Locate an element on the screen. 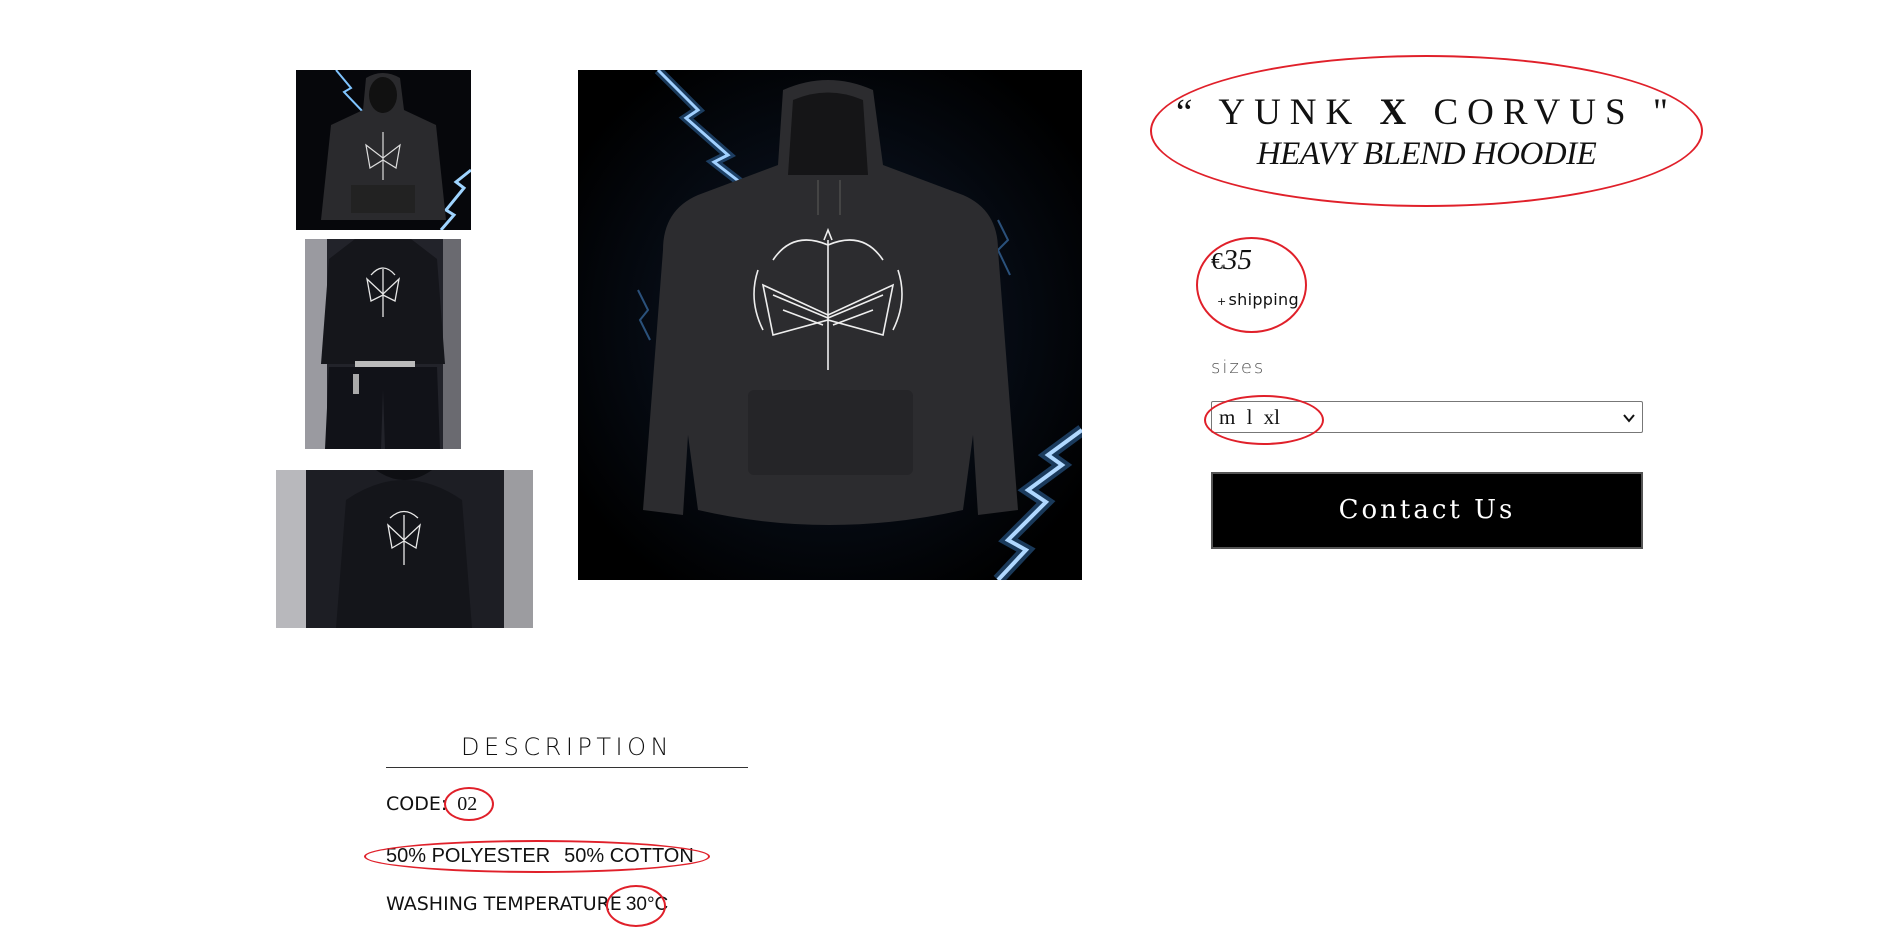 The height and width of the screenshot is (936, 1880). sizes-label: sizes is located at coordinates (1238, 367).